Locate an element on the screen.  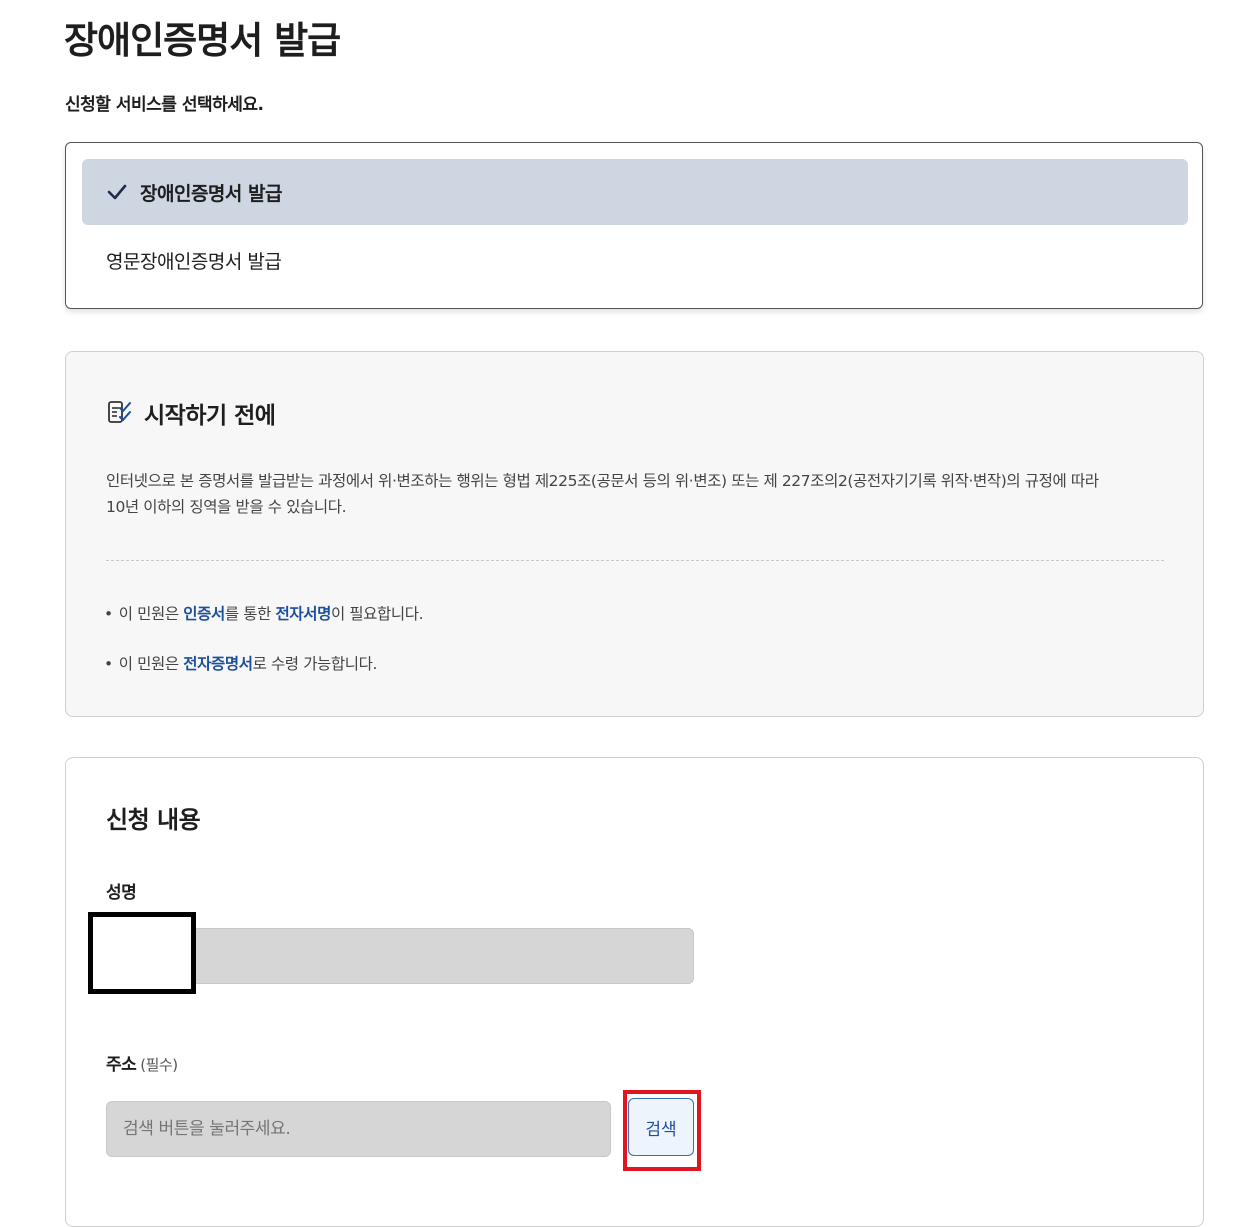
name-label: 성명 is located at coordinates (121, 893).